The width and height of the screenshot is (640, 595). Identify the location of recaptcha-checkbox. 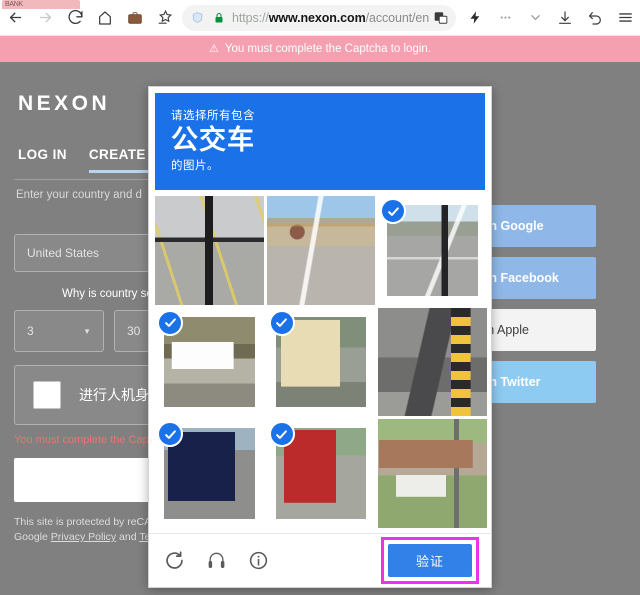
(47, 395).